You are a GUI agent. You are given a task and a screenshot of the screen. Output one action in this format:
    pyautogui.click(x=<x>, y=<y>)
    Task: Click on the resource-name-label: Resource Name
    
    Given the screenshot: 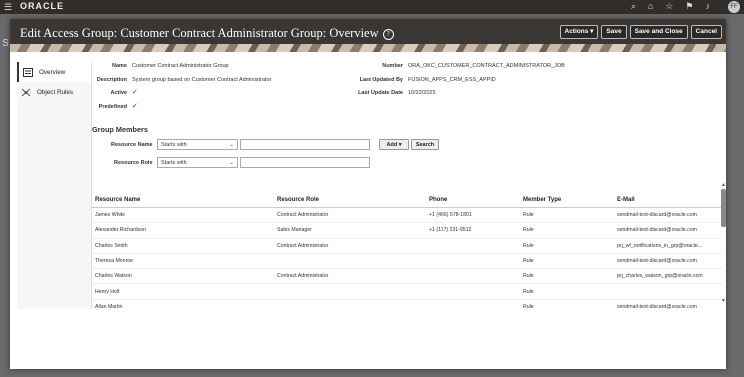 What is the action you would take?
    pyautogui.click(x=132, y=145)
    